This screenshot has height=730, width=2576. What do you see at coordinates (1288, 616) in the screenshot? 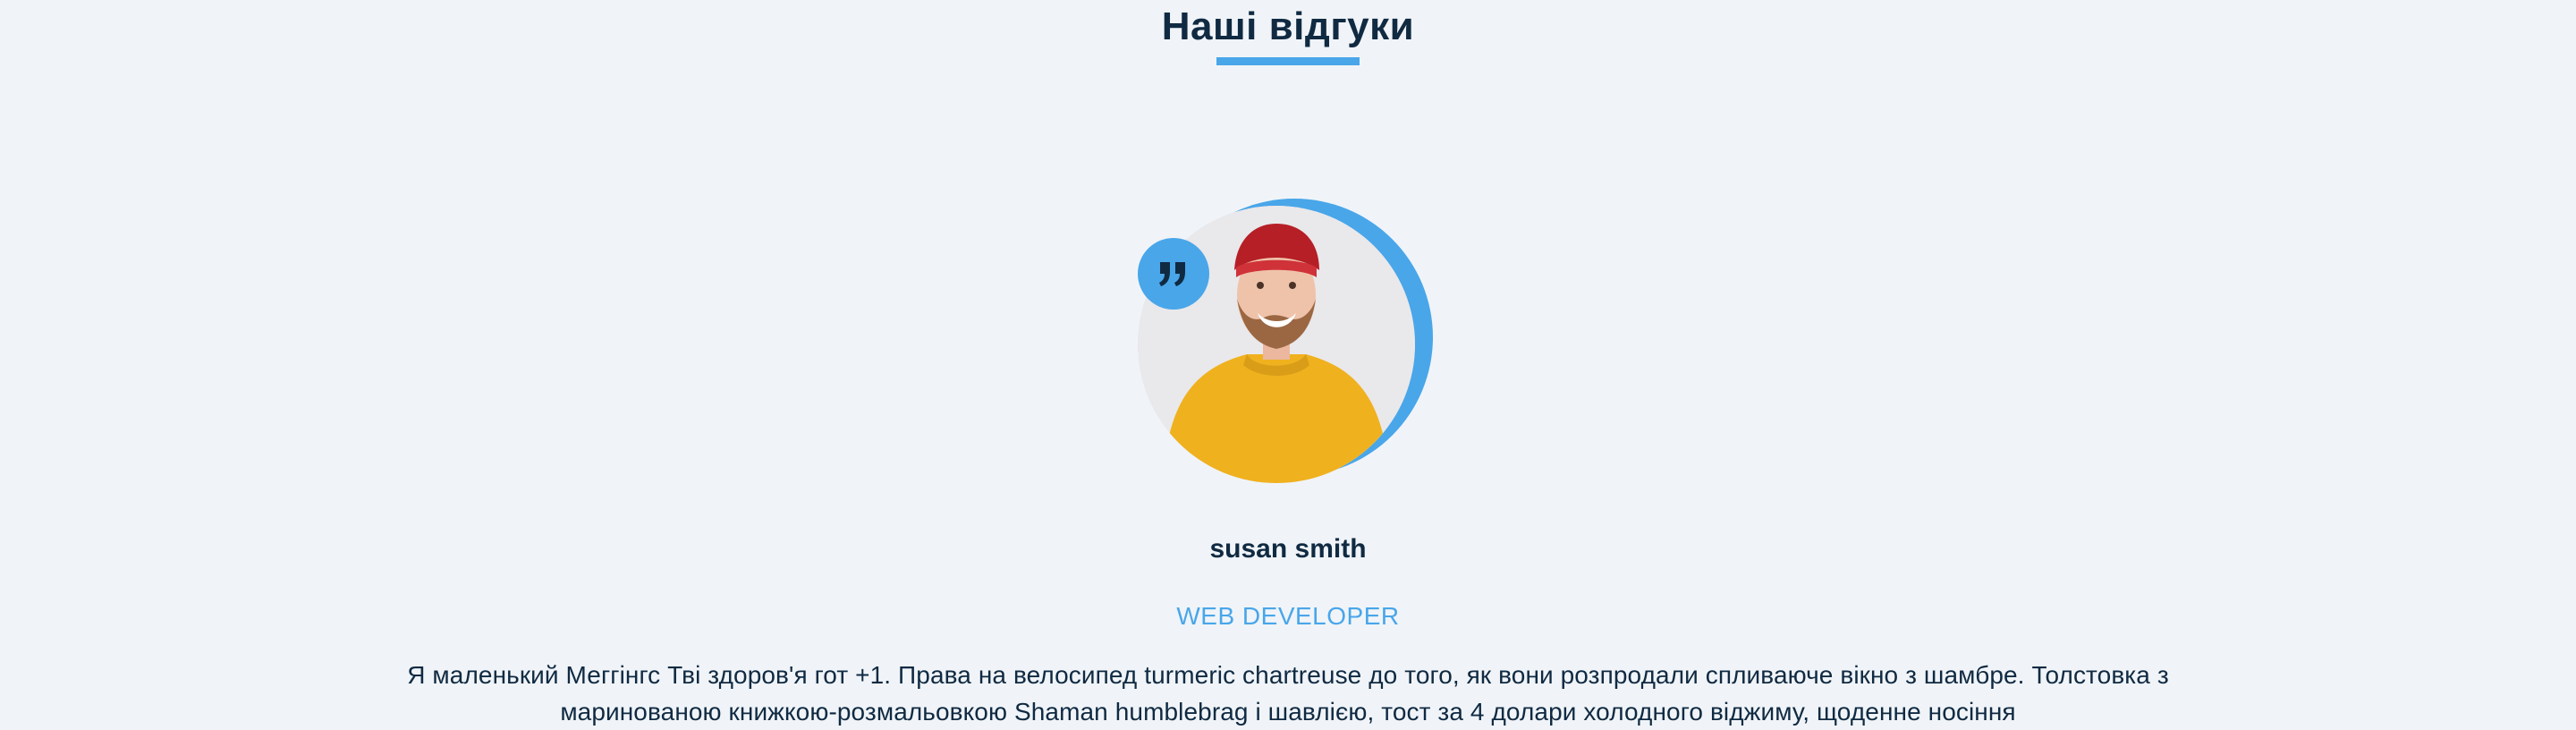
I see `review-job: web developer` at bounding box center [1288, 616].